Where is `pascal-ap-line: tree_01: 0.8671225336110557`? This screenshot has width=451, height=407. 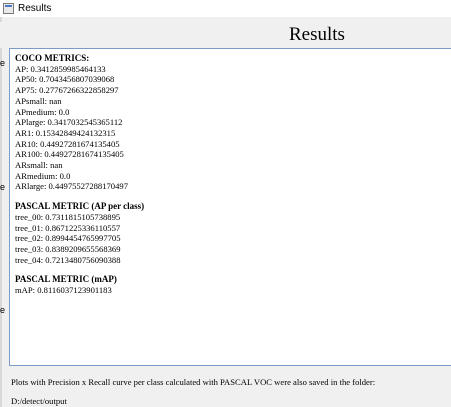
pascal-ap-line: tree_01: 0.8671225336110557 is located at coordinates (68, 227).